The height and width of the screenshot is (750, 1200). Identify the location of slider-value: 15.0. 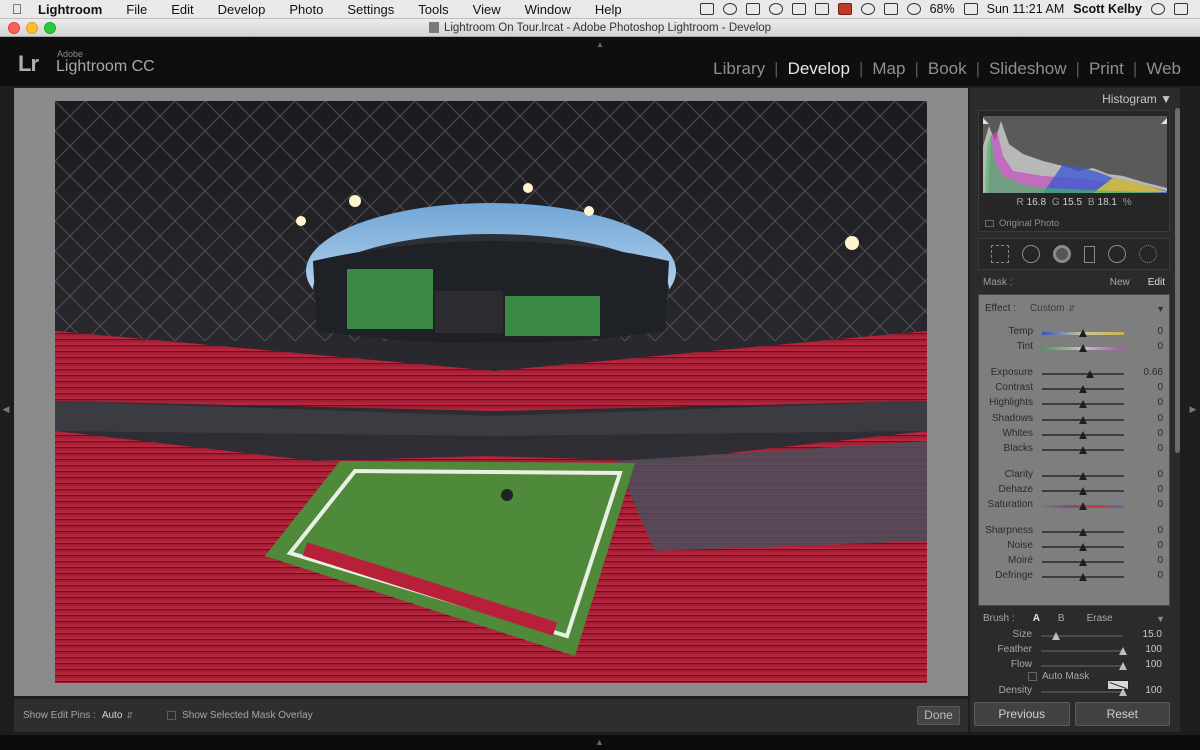
(1152, 634).